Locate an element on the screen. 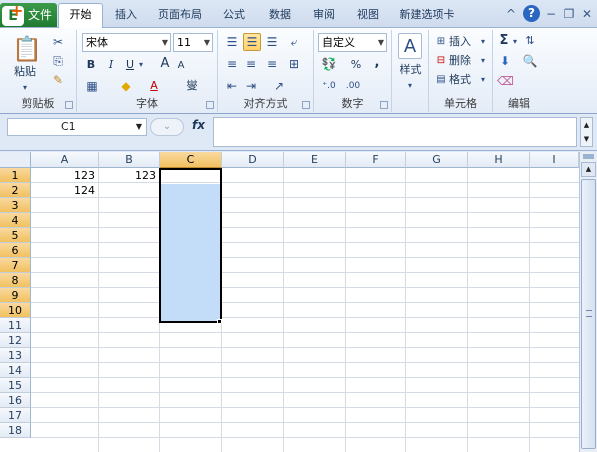 This screenshot has height=452, width=597. row-header-9: 9 is located at coordinates (15, 295).